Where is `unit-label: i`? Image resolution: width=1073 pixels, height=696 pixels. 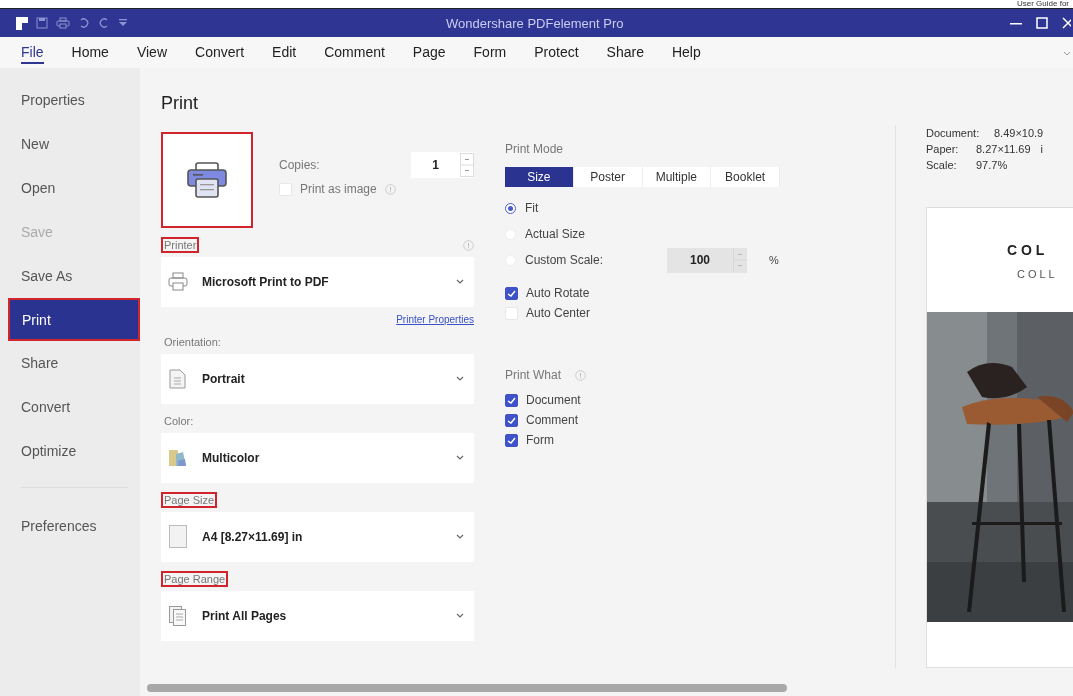 unit-label: i is located at coordinates (1041, 149).